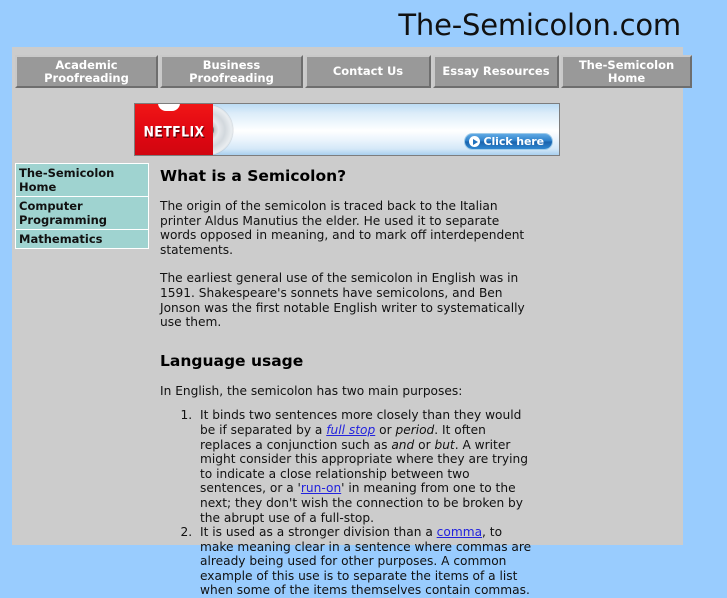  I want to click on netflix-logo: NETFLIX, so click(174, 131).